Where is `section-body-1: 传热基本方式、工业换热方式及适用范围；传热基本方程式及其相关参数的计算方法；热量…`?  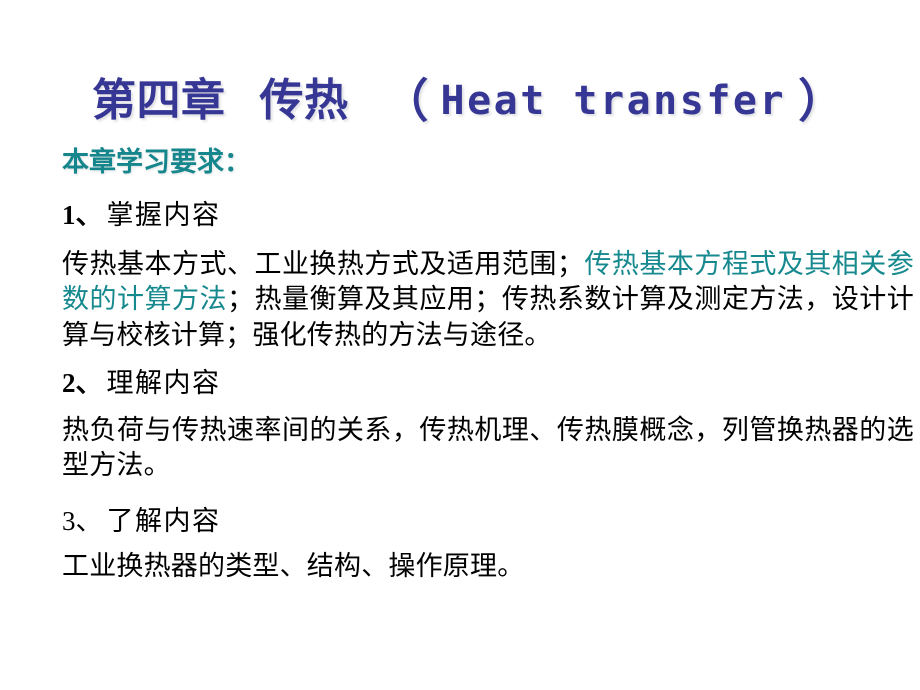 section-body-1: 传热基本方式、工业换热方式及适用范围；传热基本方程式及其相关参数的计算方法；热量… is located at coordinates (488, 300).